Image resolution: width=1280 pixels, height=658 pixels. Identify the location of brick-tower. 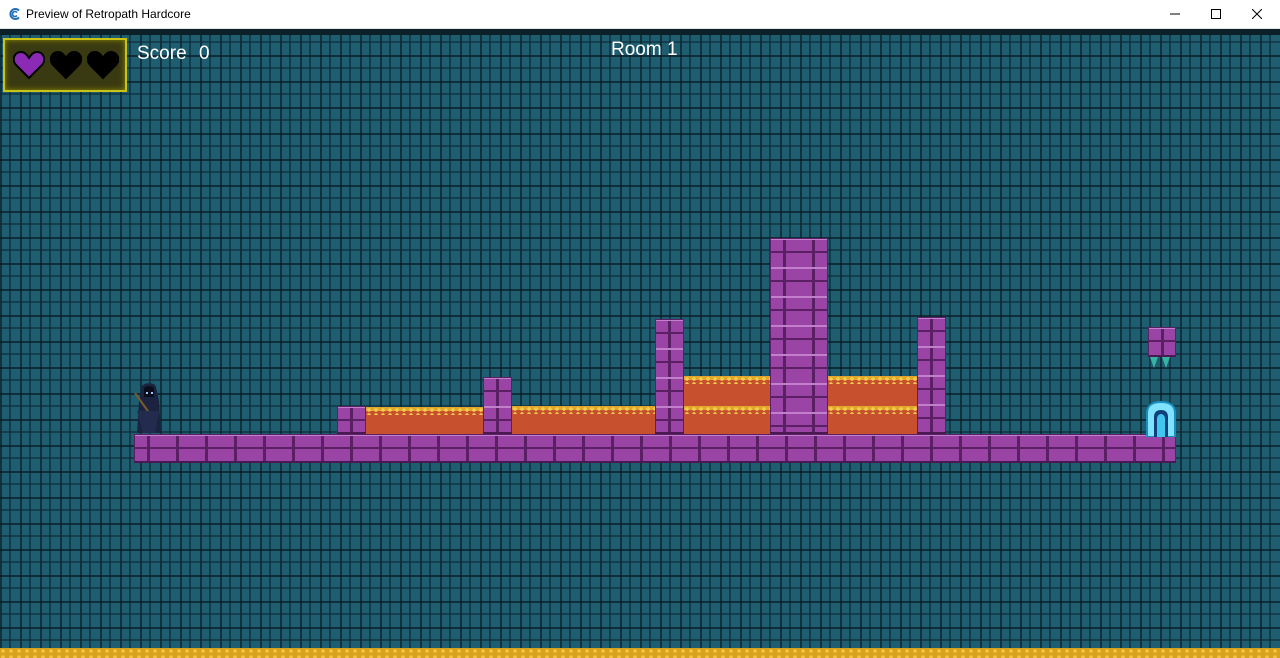
(799, 336).